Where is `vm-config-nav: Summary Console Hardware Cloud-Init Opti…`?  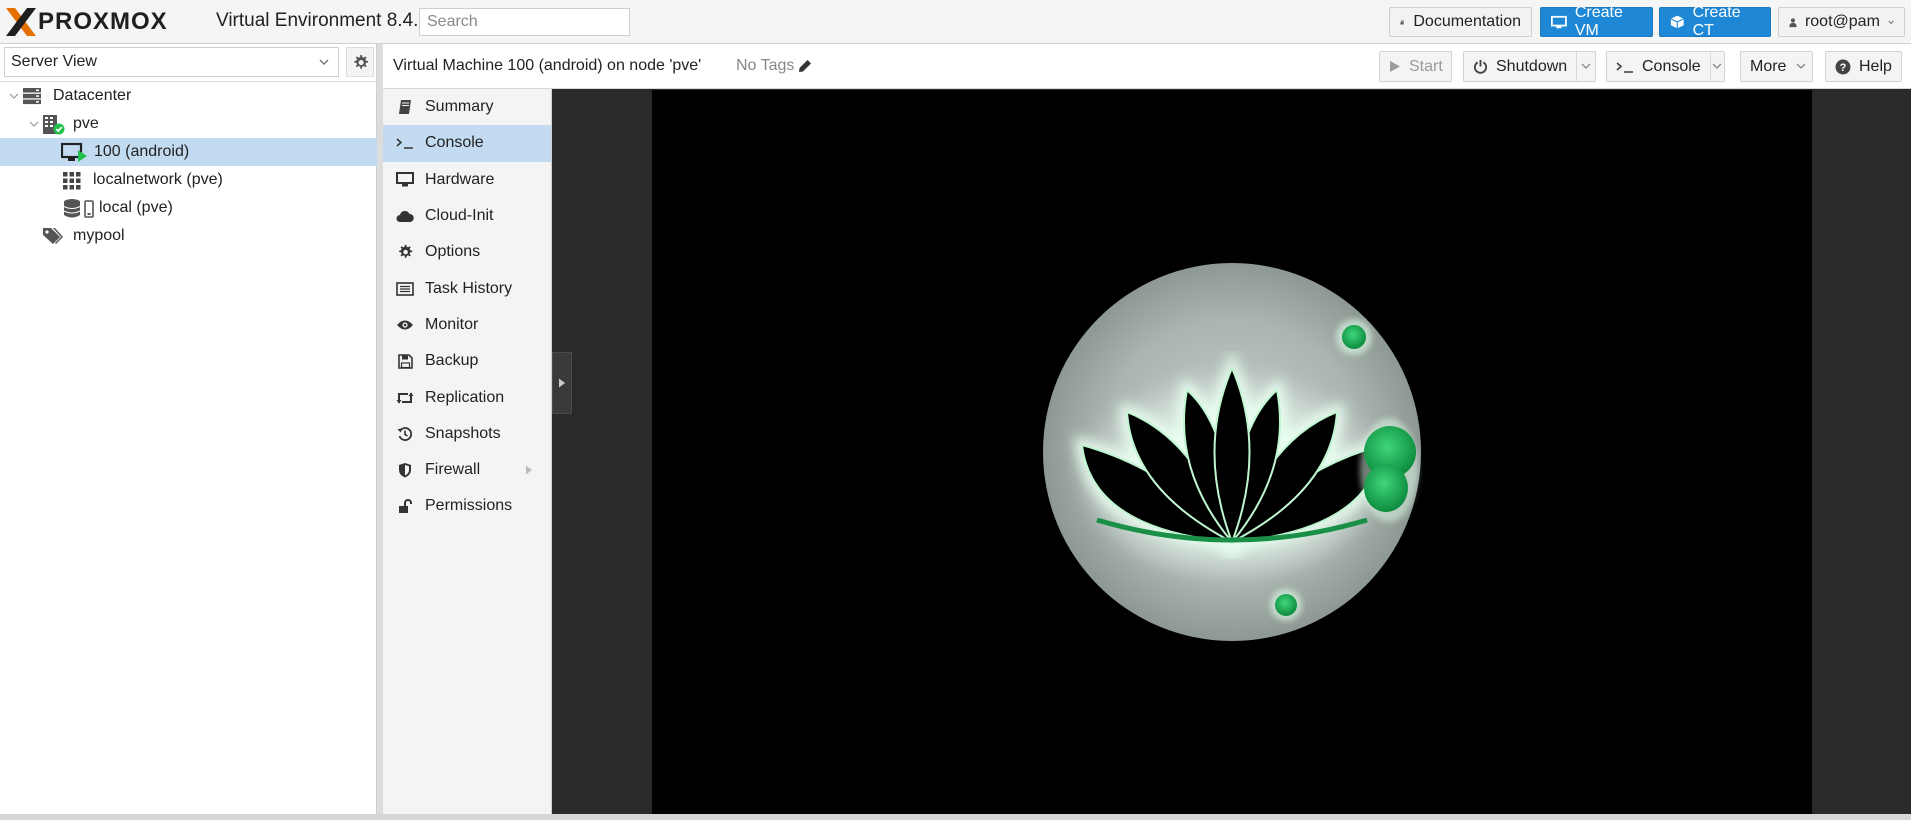 vm-config-nav: Summary Console Hardware Cloud-Init Opti… is located at coordinates (467, 451).